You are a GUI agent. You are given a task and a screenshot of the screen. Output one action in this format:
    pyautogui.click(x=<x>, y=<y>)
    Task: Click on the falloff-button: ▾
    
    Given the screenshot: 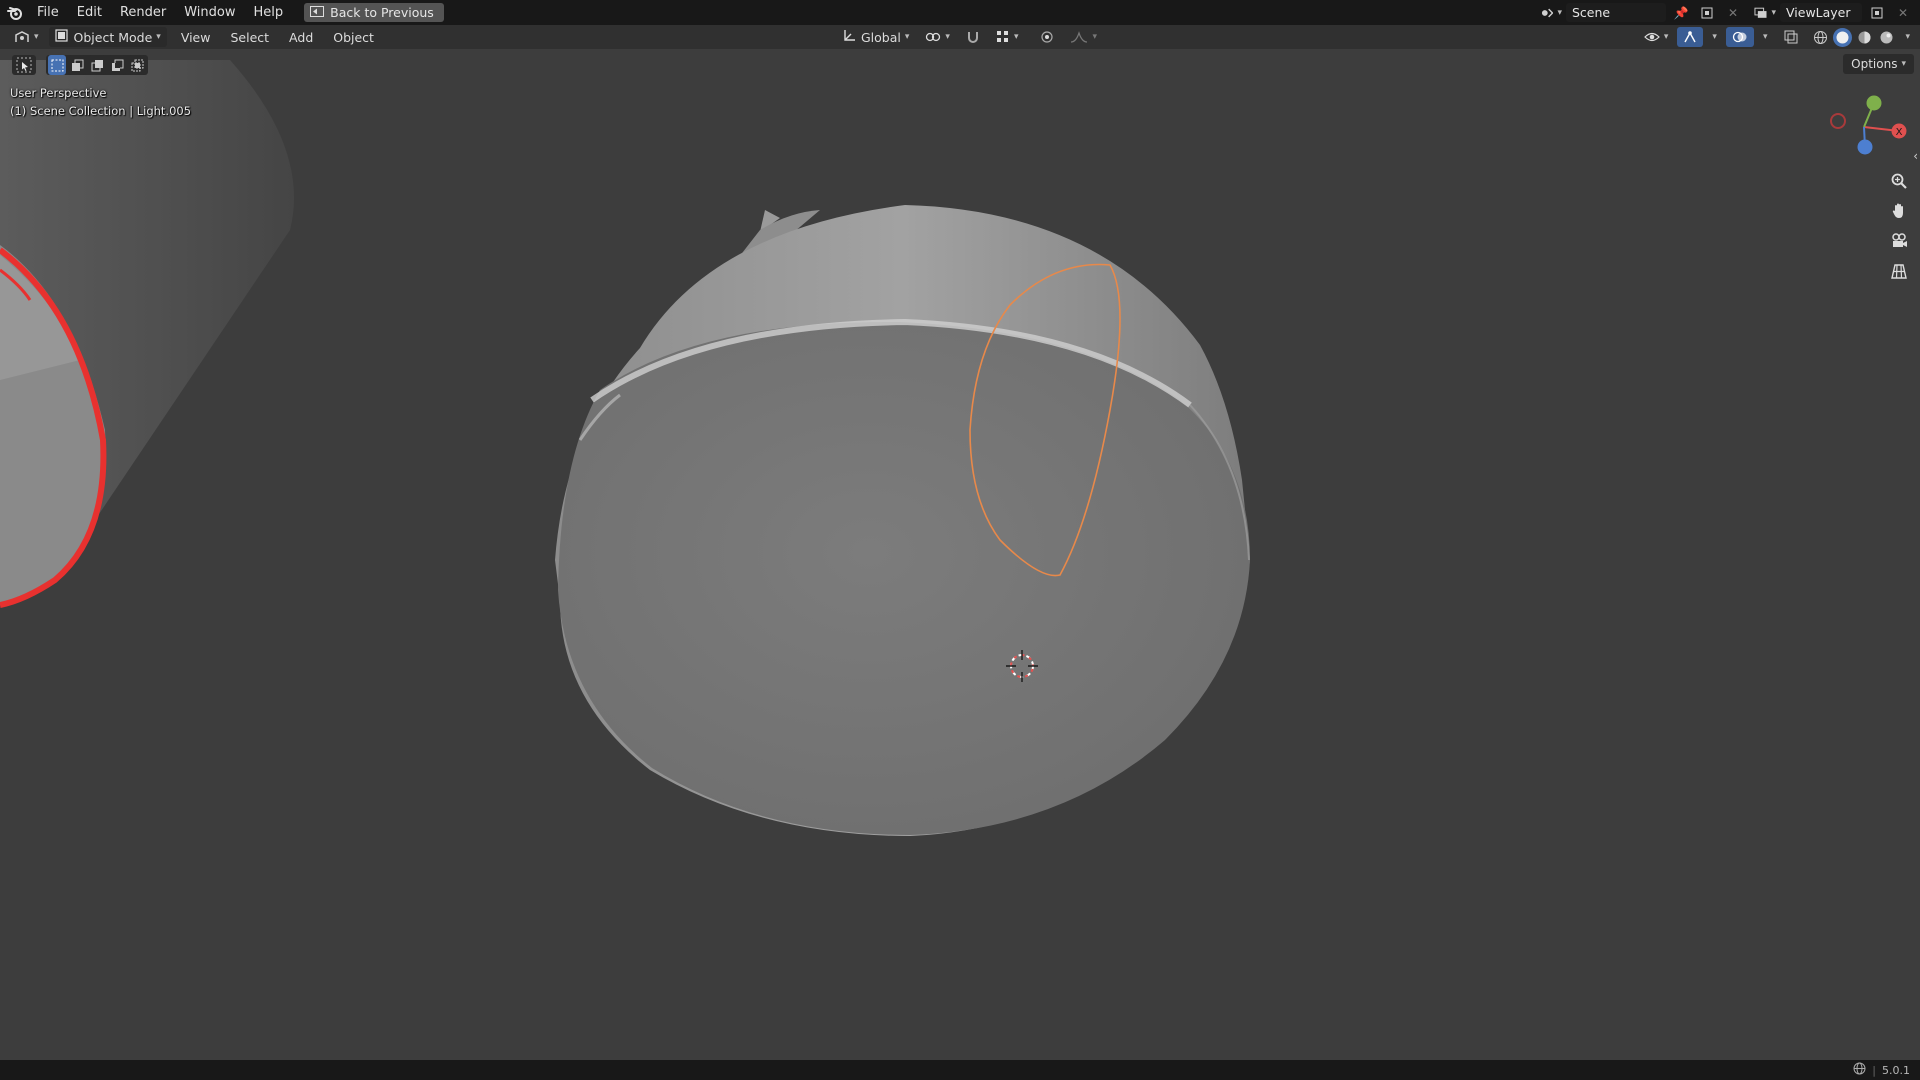 What is the action you would take?
    pyautogui.click(x=1083, y=37)
    